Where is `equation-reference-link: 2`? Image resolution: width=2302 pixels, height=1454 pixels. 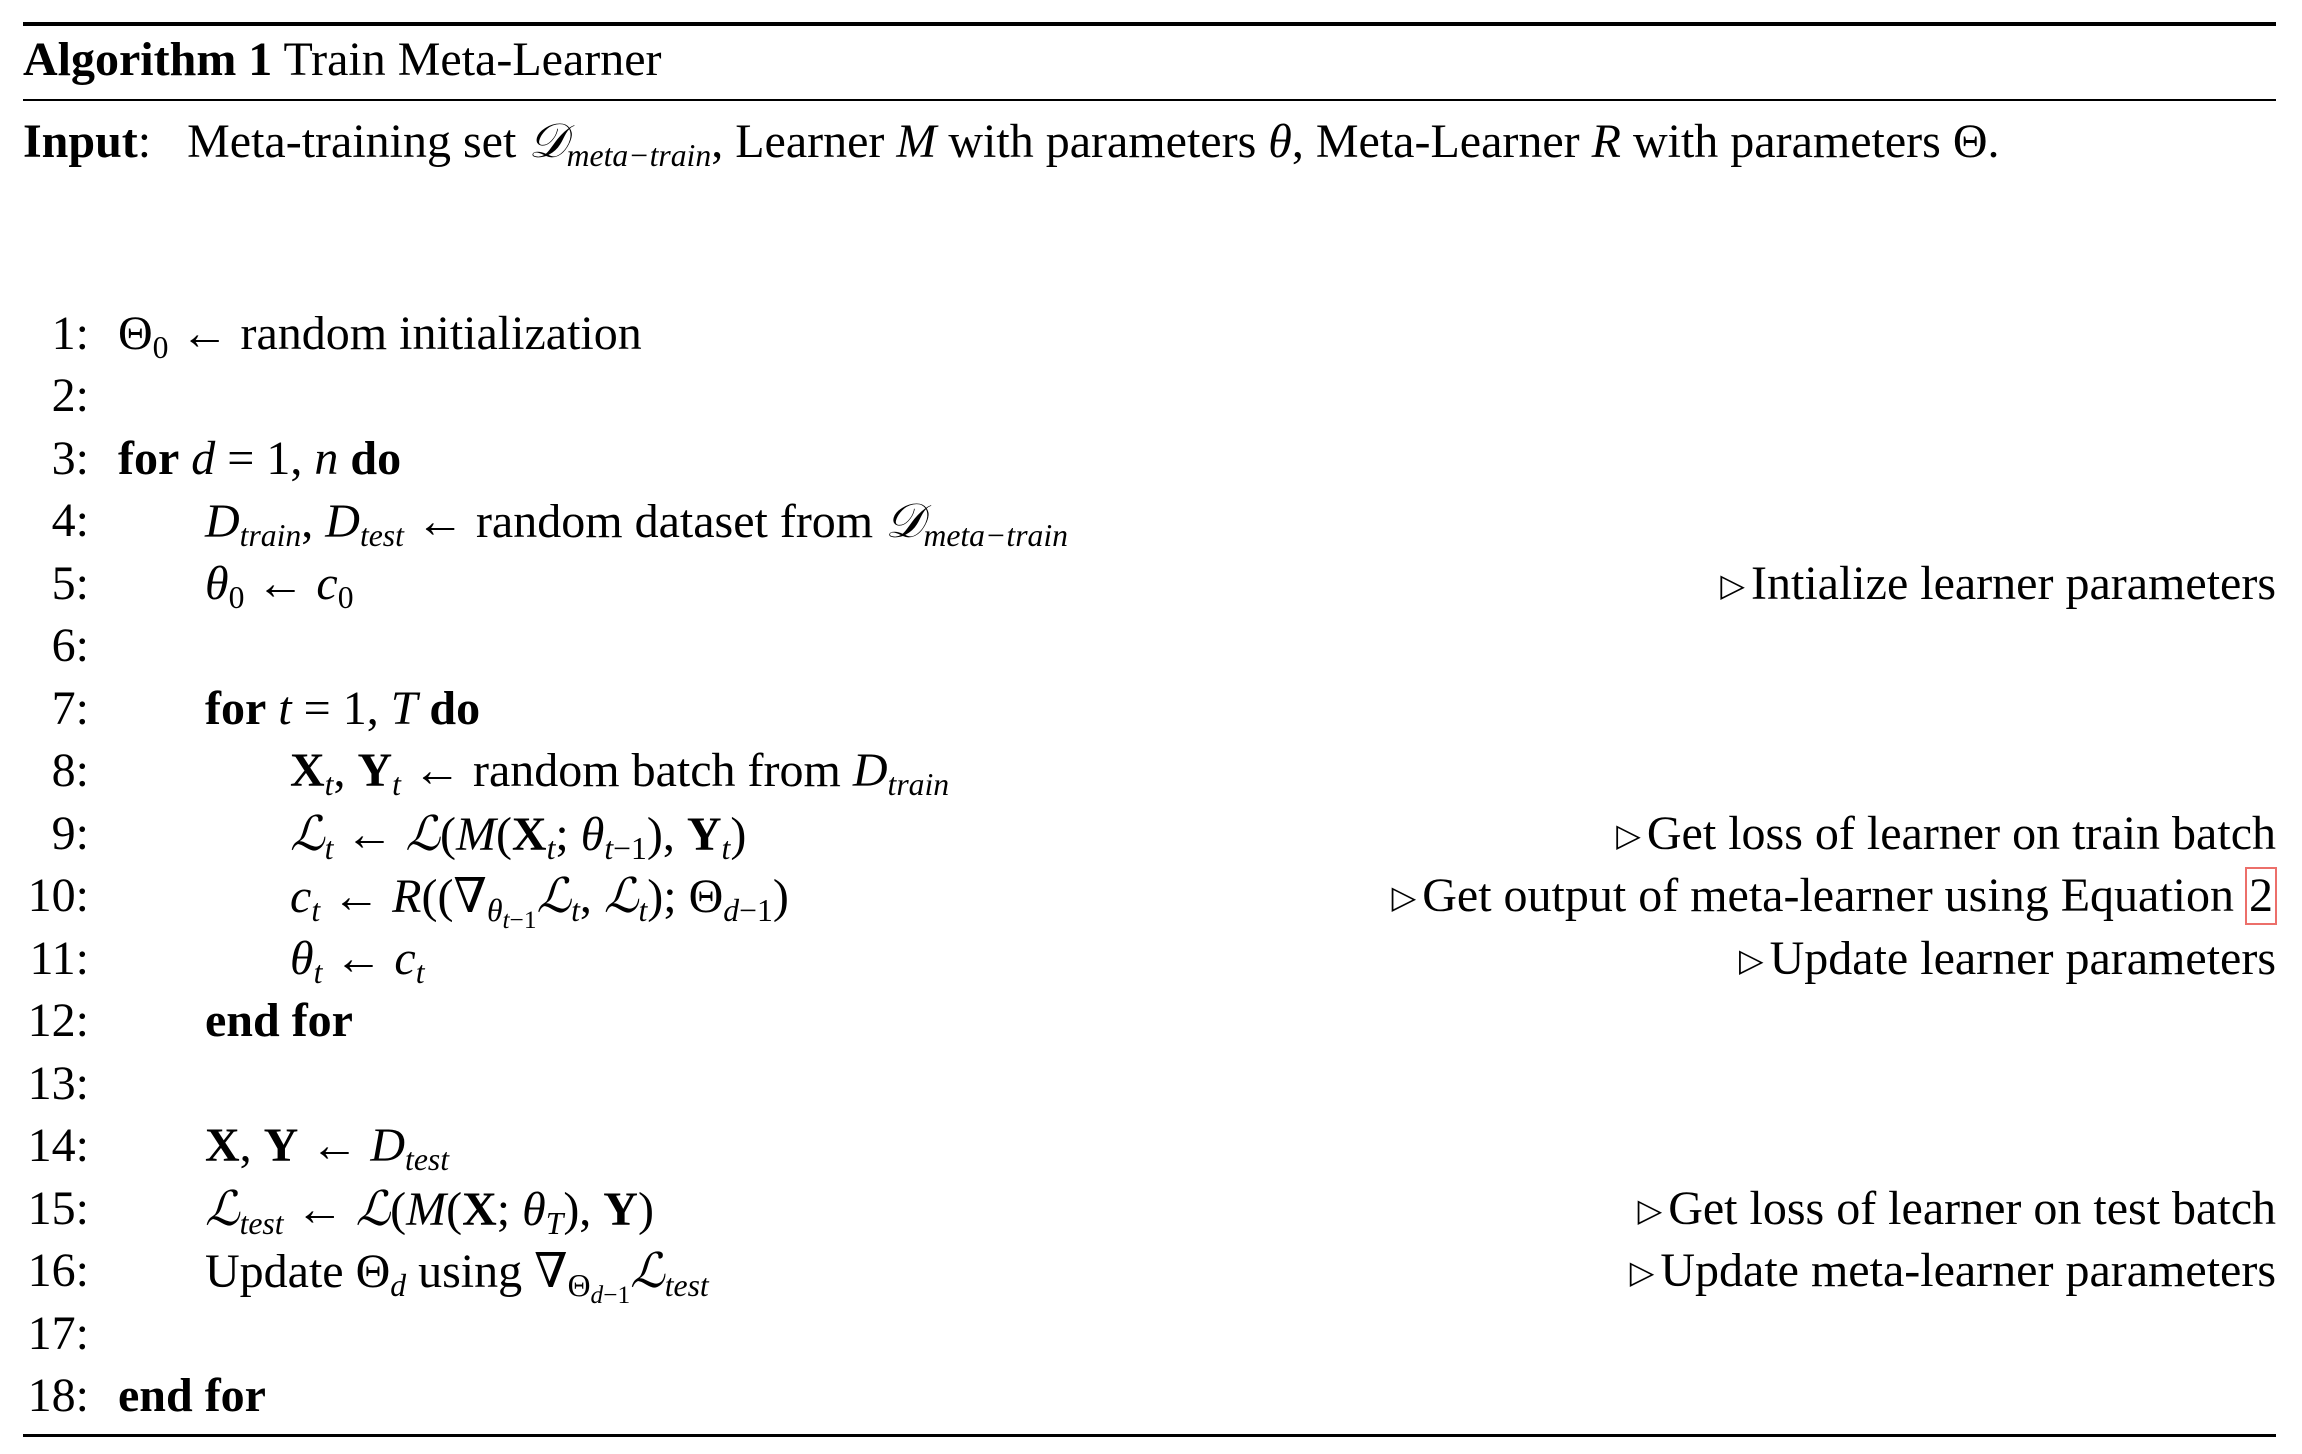
equation-reference-link: 2 is located at coordinates (2261, 896).